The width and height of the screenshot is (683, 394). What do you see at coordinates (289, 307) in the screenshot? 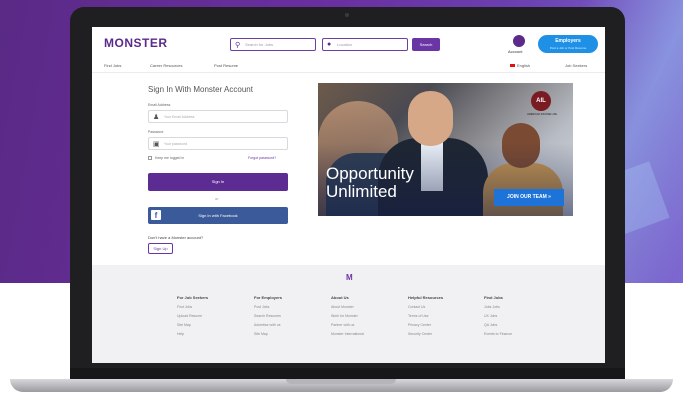
I see `footer-link: Post Jobs` at bounding box center [289, 307].